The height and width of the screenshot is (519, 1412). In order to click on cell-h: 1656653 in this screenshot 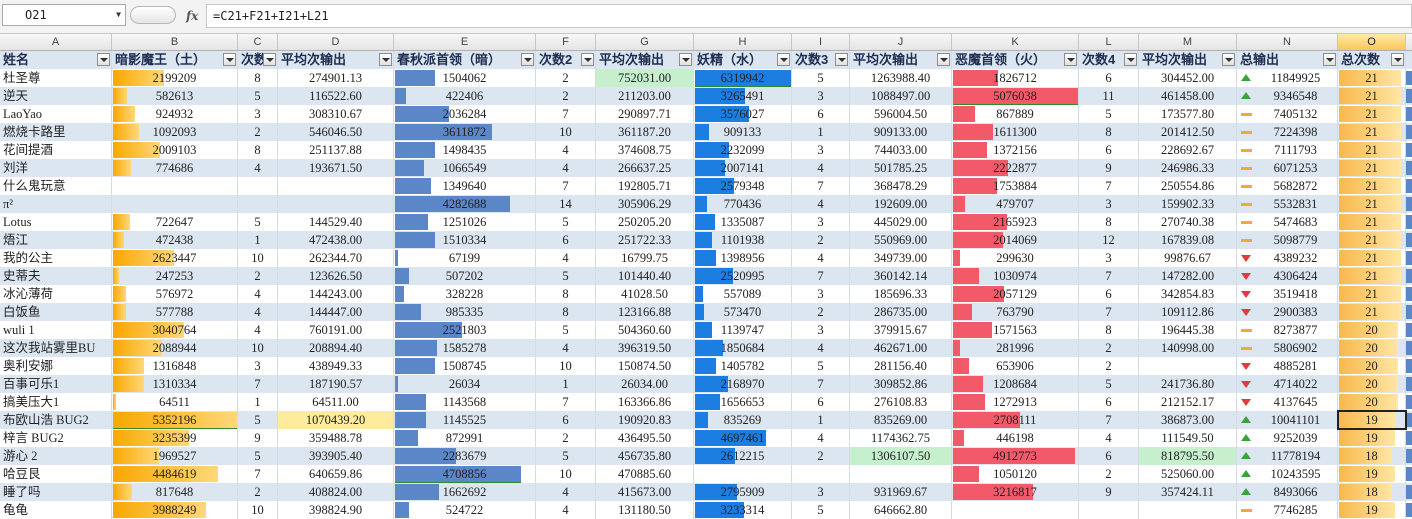, I will do `click(743, 402)`.